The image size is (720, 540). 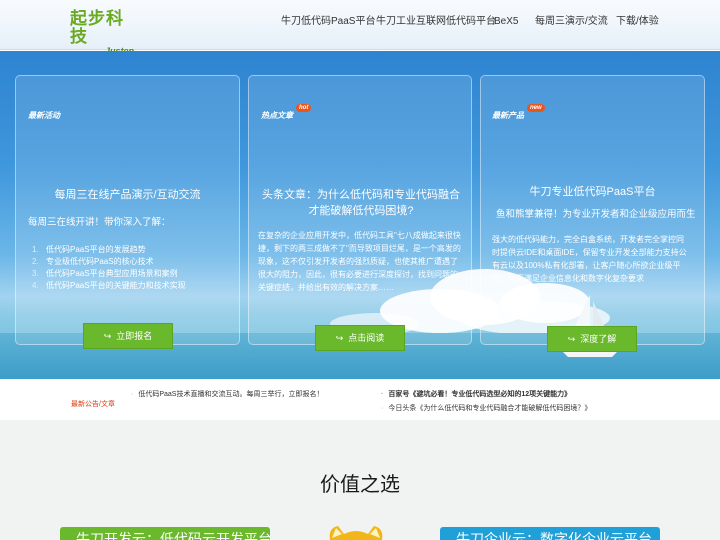 What do you see at coordinates (166, 533) in the screenshot?
I see `dev-cloud-card: 牛刀开发云：低代码云开发平台` at bounding box center [166, 533].